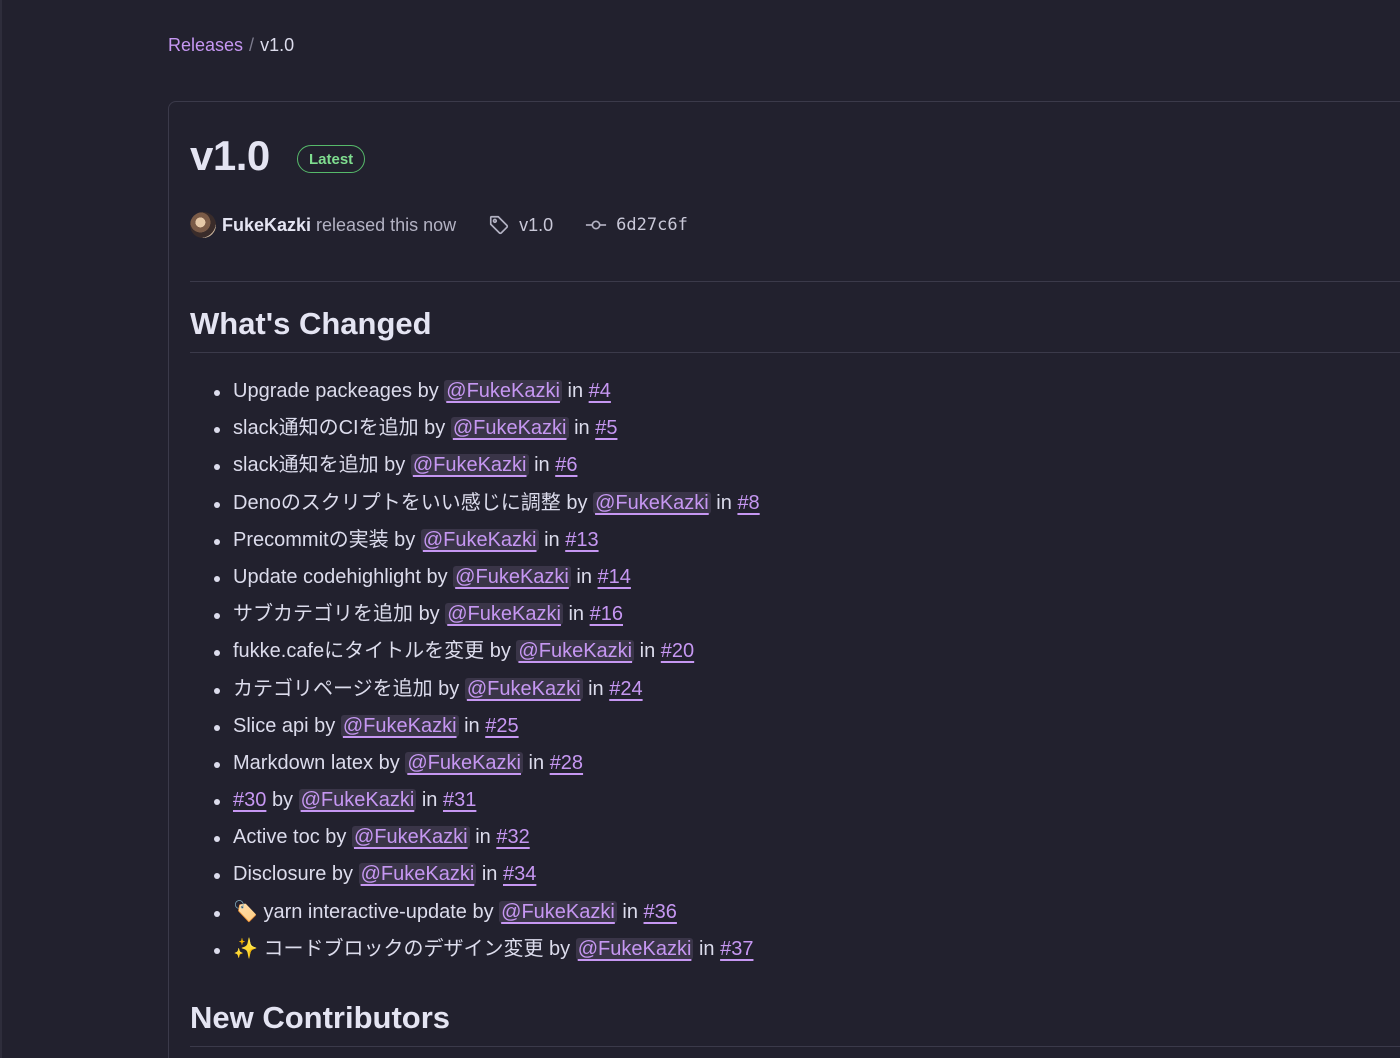  I want to click on released-text: released this now, so click(386, 224).